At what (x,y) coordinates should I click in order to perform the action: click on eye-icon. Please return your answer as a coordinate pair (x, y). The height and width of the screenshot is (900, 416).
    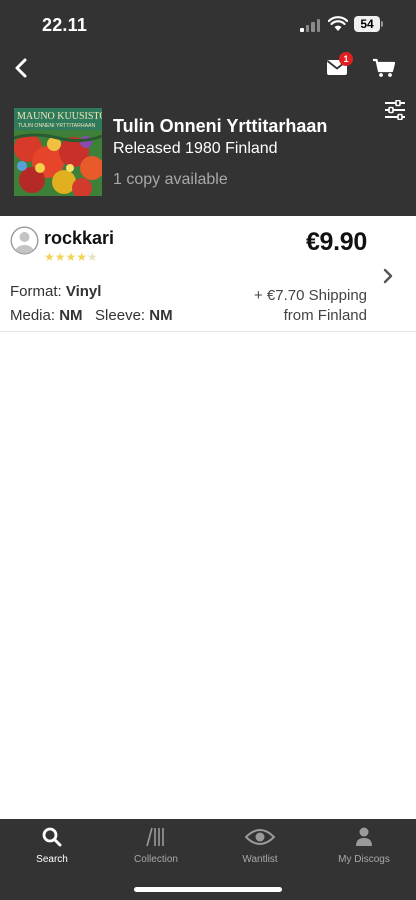
    Looking at the image, I should click on (260, 837).